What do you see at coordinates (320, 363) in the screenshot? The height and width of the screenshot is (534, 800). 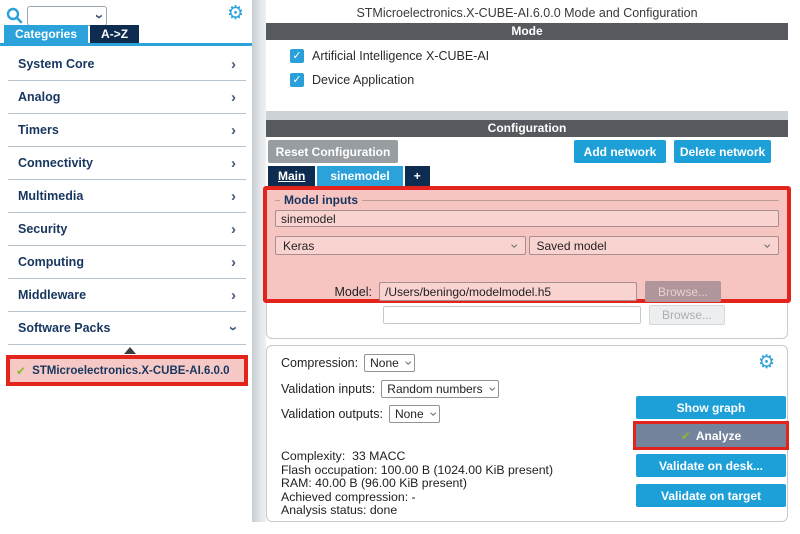 I see `compression-label: Compression:` at bounding box center [320, 363].